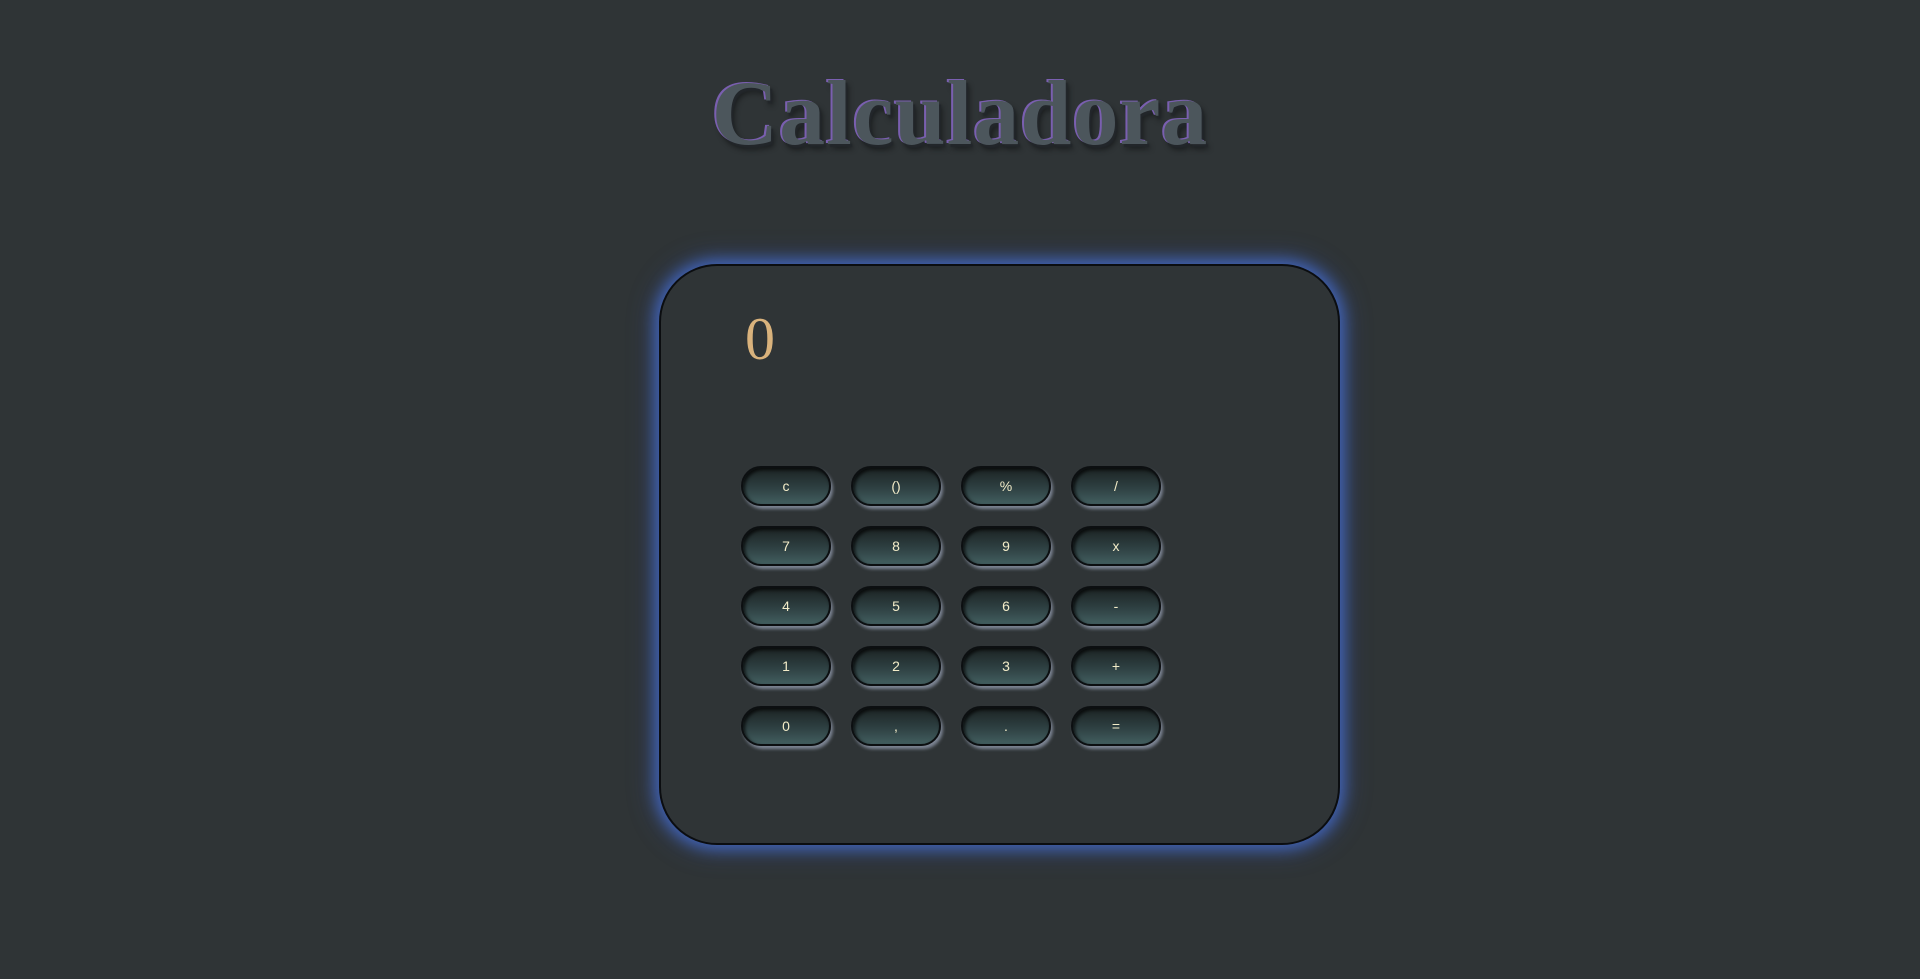 This screenshot has width=1920, height=979. What do you see at coordinates (1116, 606) in the screenshot?
I see `subtract-button: -` at bounding box center [1116, 606].